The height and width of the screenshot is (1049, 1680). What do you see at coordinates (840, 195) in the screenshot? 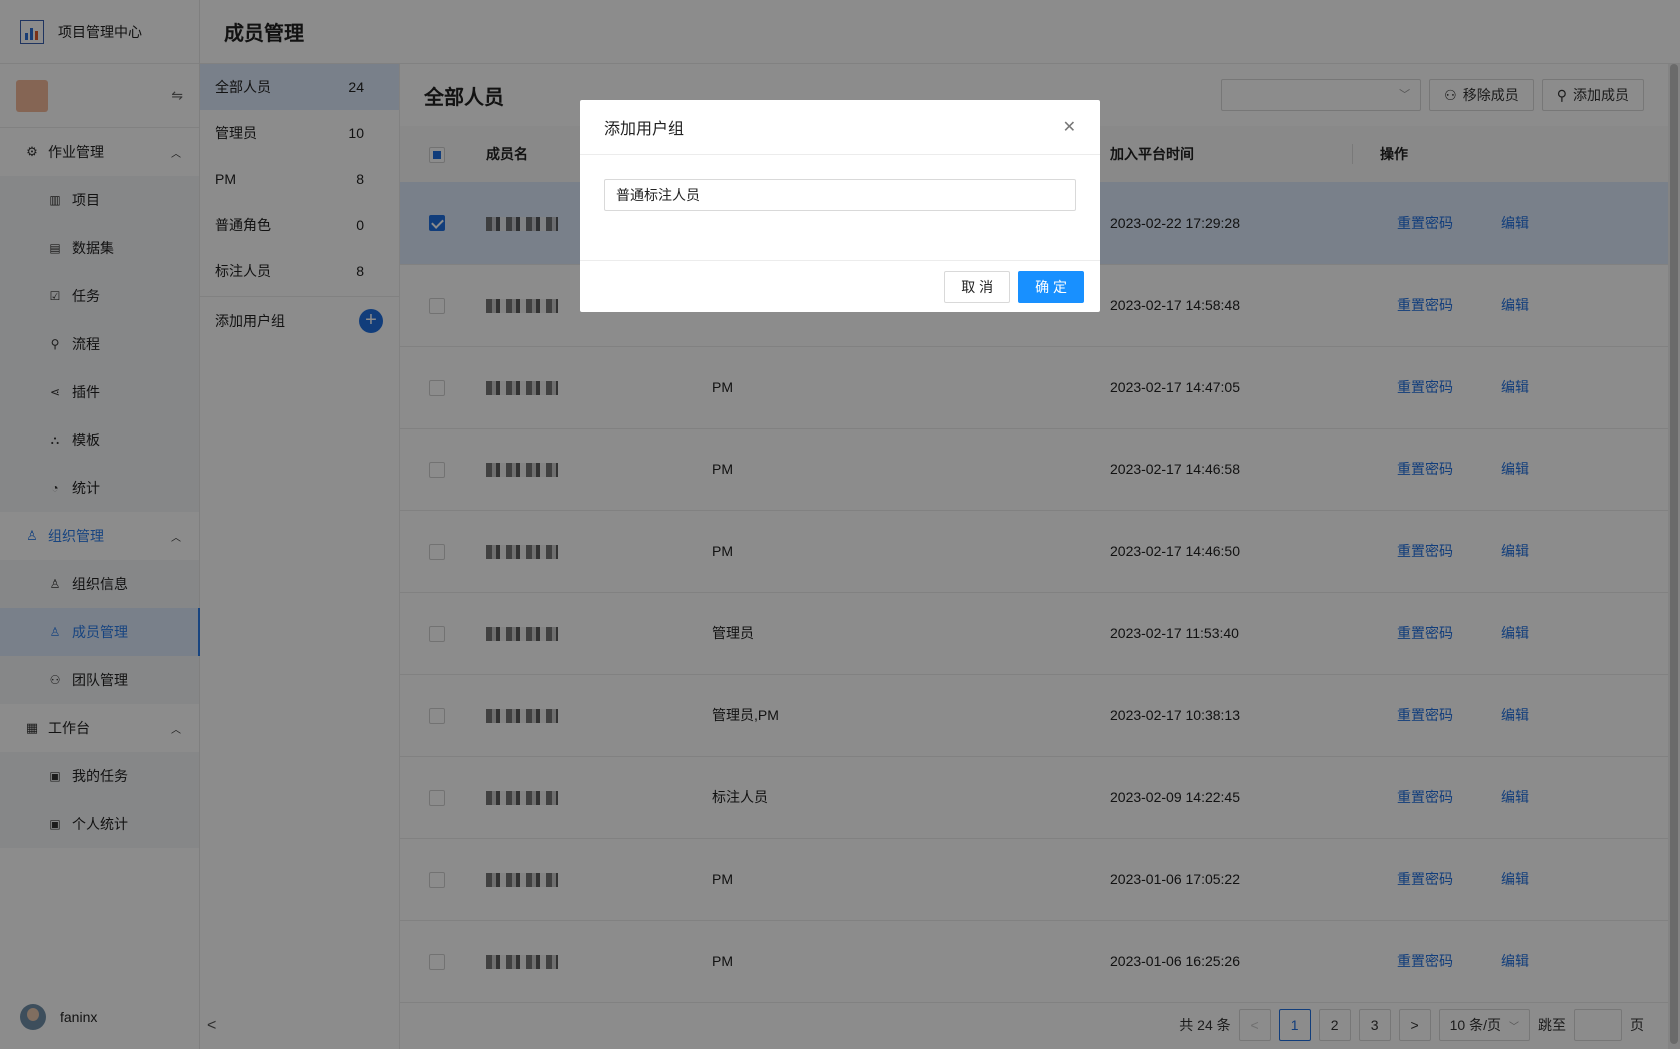
I see `group-name-input` at bounding box center [840, 195].